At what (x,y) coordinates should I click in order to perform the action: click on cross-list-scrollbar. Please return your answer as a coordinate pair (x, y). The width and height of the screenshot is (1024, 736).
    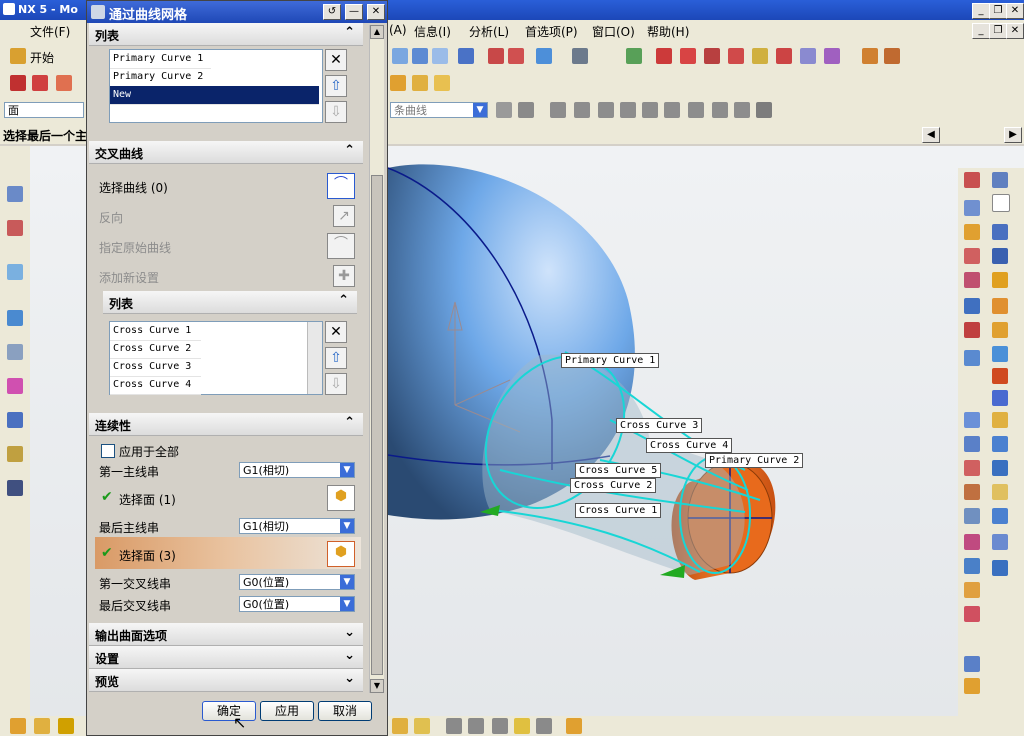
    Looking at the image, I should click on (314, 358).